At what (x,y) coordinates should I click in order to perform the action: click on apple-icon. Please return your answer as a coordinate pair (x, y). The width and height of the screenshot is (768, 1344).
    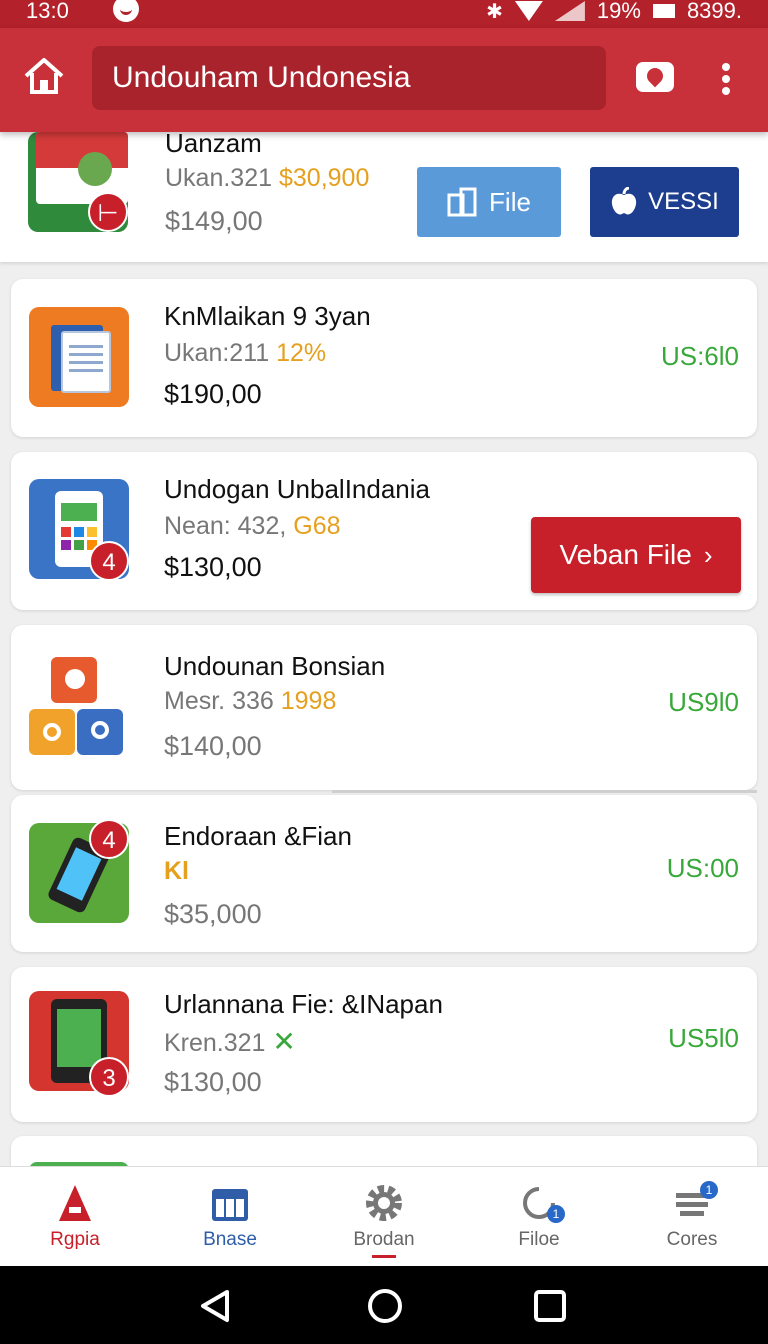
    Looking at the image, I should click on (624, 201).